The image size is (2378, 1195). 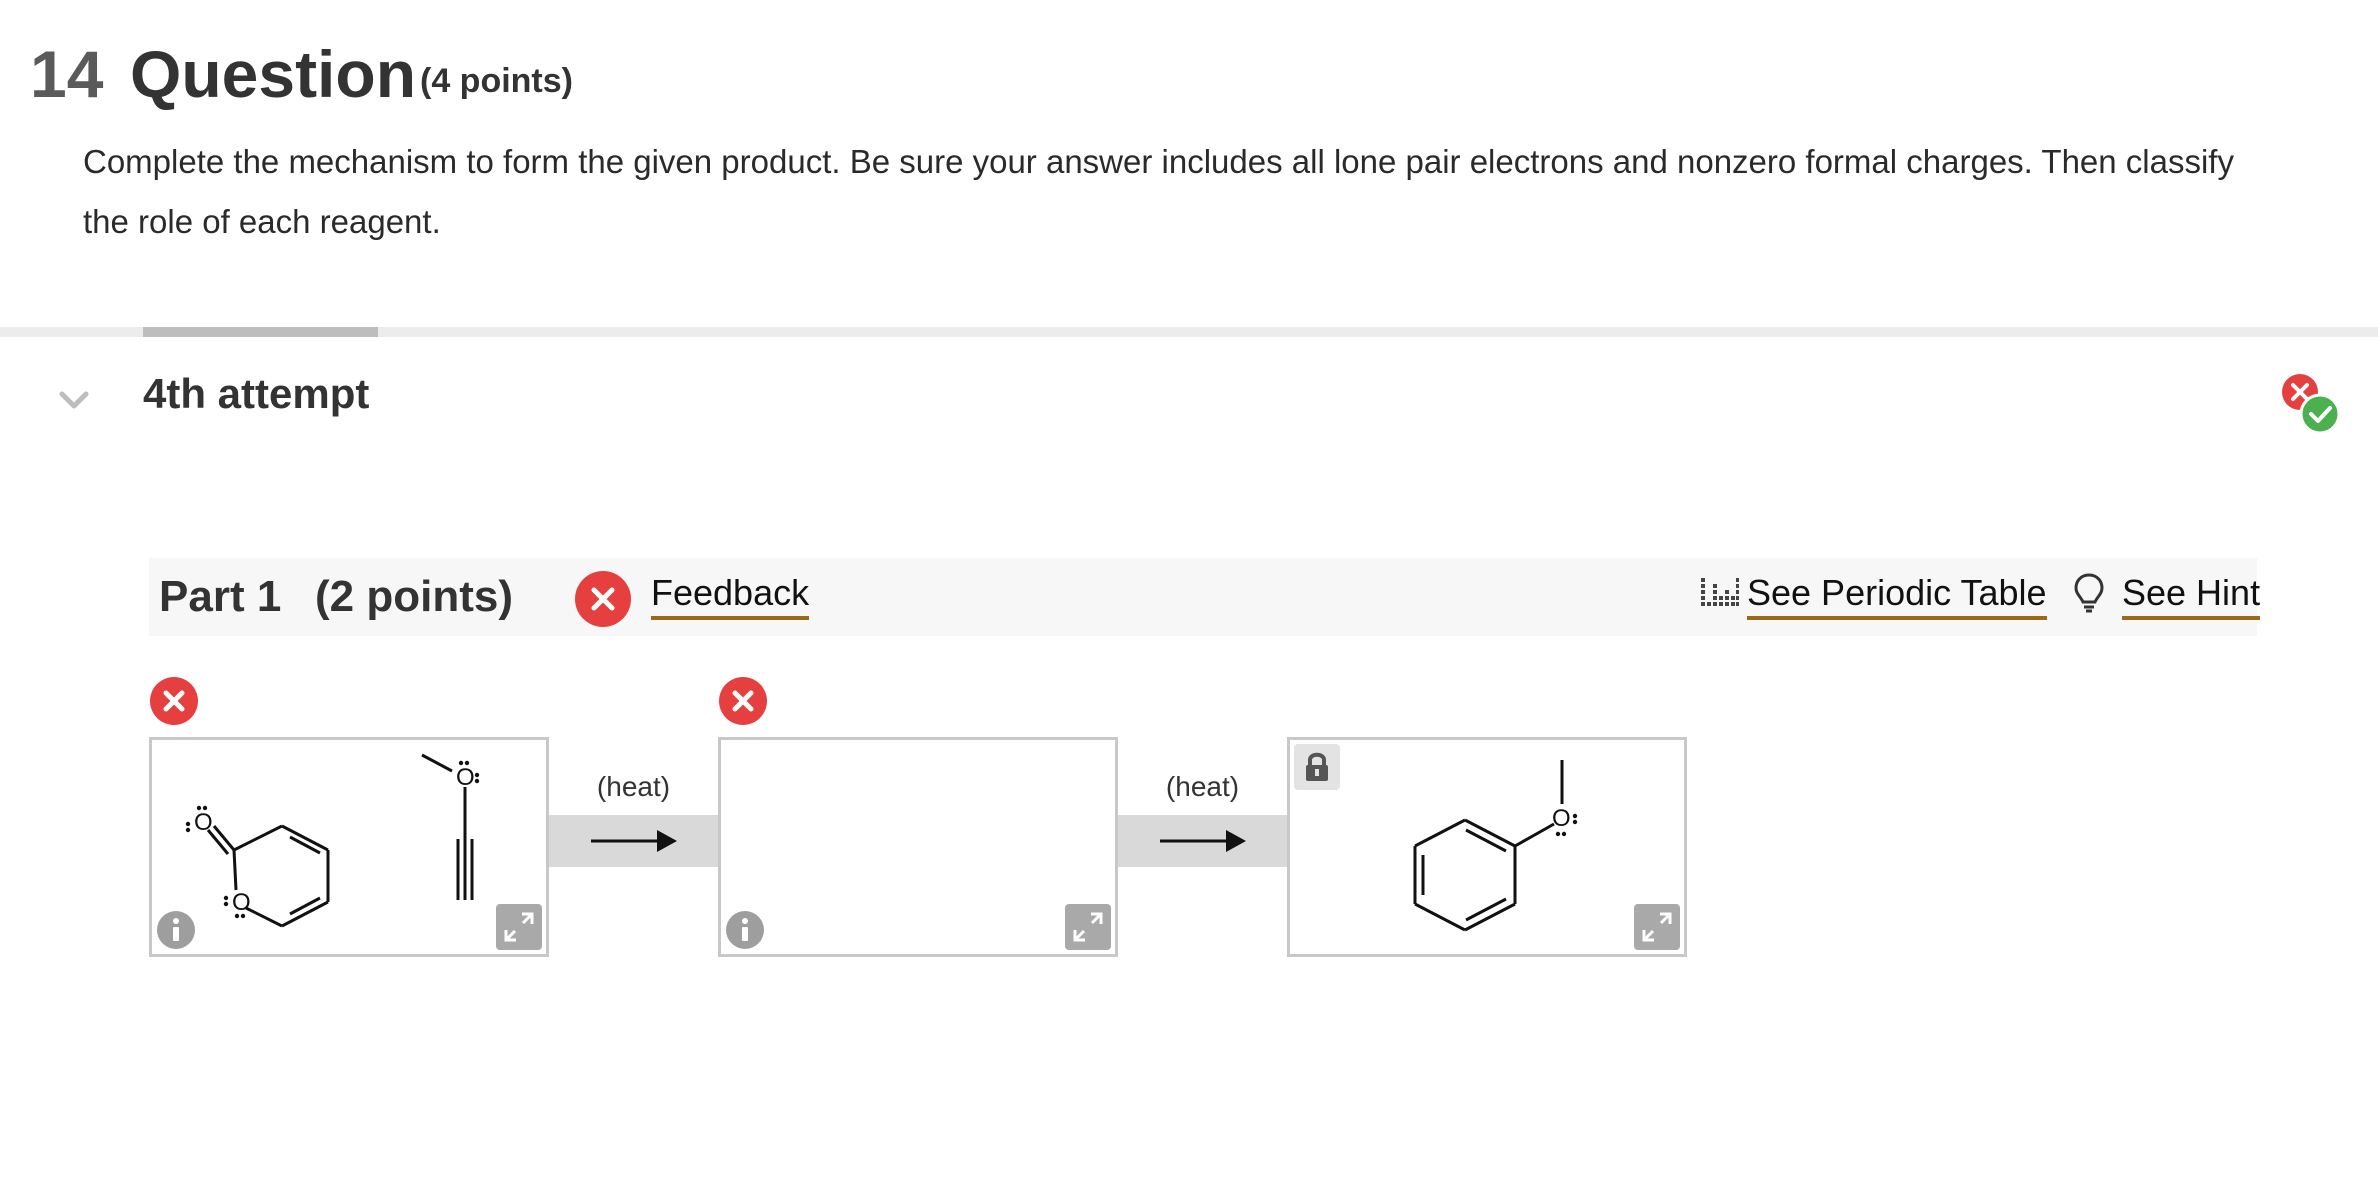 I want to click on feedback-error-icon, so click(x=603, y=599).